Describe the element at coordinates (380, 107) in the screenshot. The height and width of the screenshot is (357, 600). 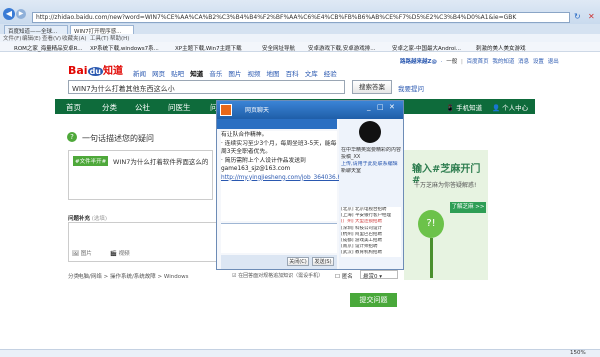
I see `maximize-icon: □` at that location.